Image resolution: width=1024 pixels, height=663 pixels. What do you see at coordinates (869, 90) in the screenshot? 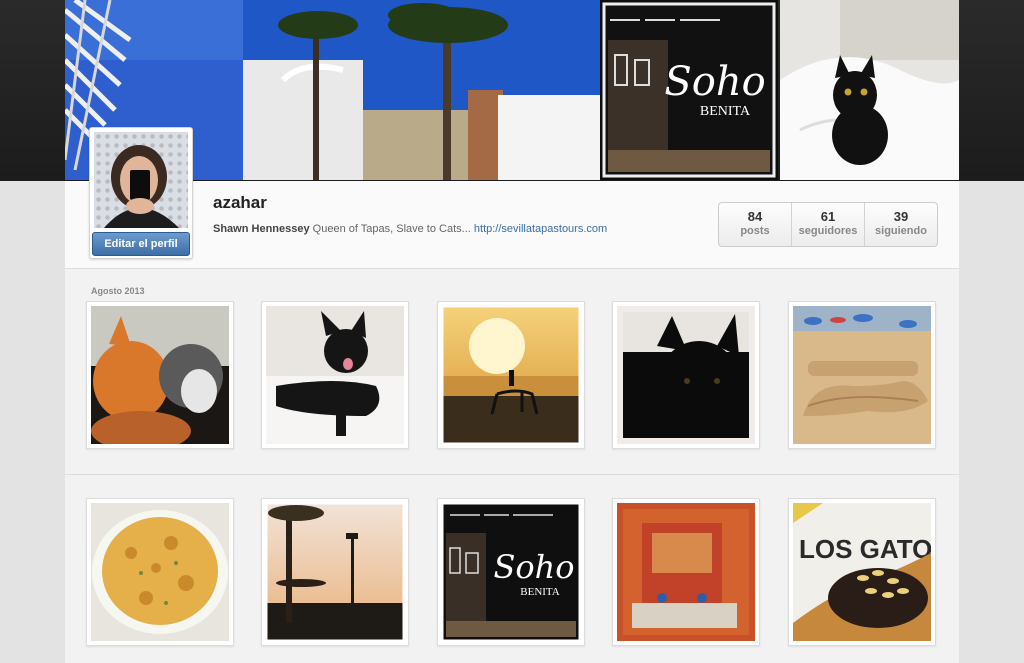
I see `banner-photo-cat-bed` at bounding box center [869, 90].